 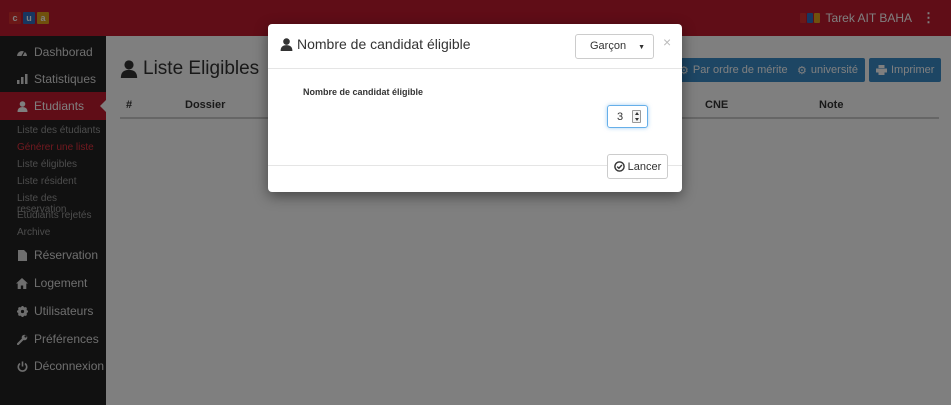 I want to click on gender-select-value: Garçon, so click(x=608, y=46).